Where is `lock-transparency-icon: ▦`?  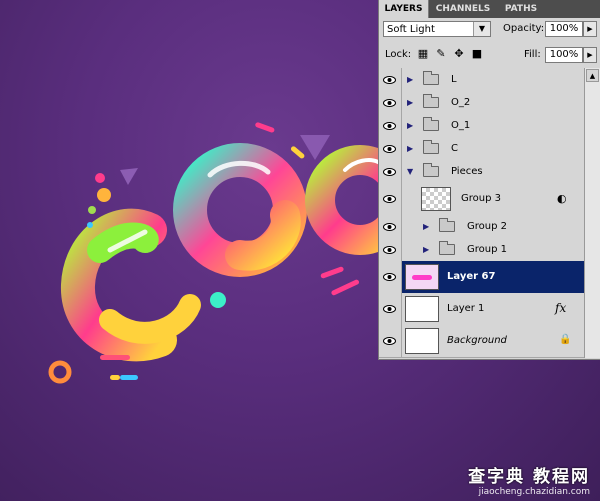
lock-transparency-icon: ▦ is located at coordinates (423, 54).